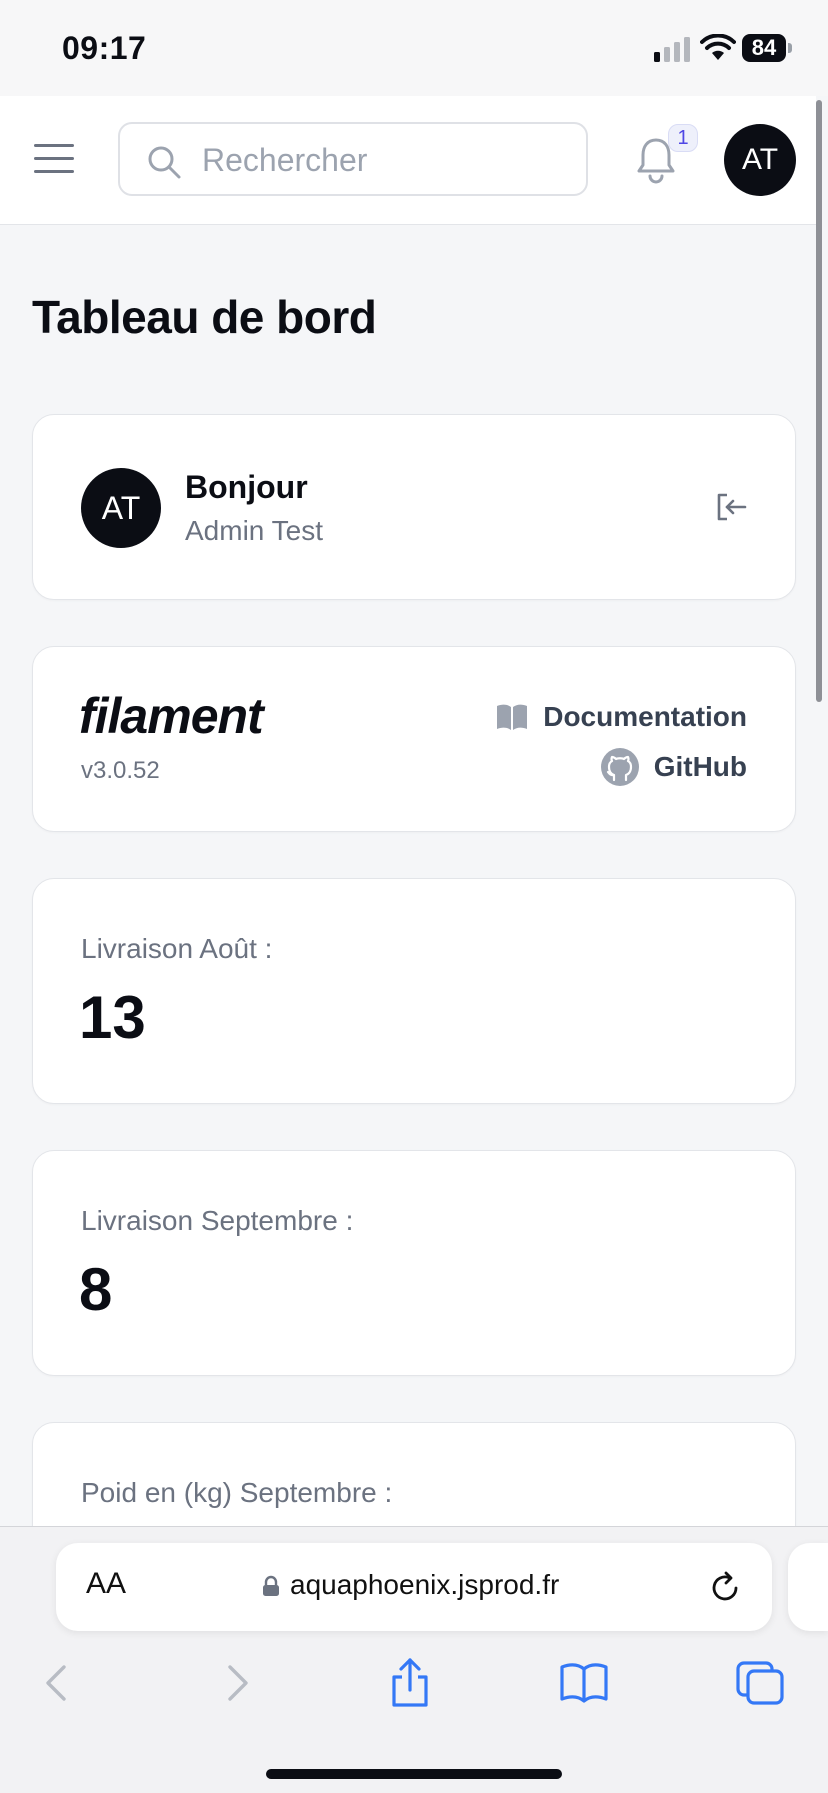 The image size is (828, 1793). I want to click on github-label: GitHub, so click(700, 766).